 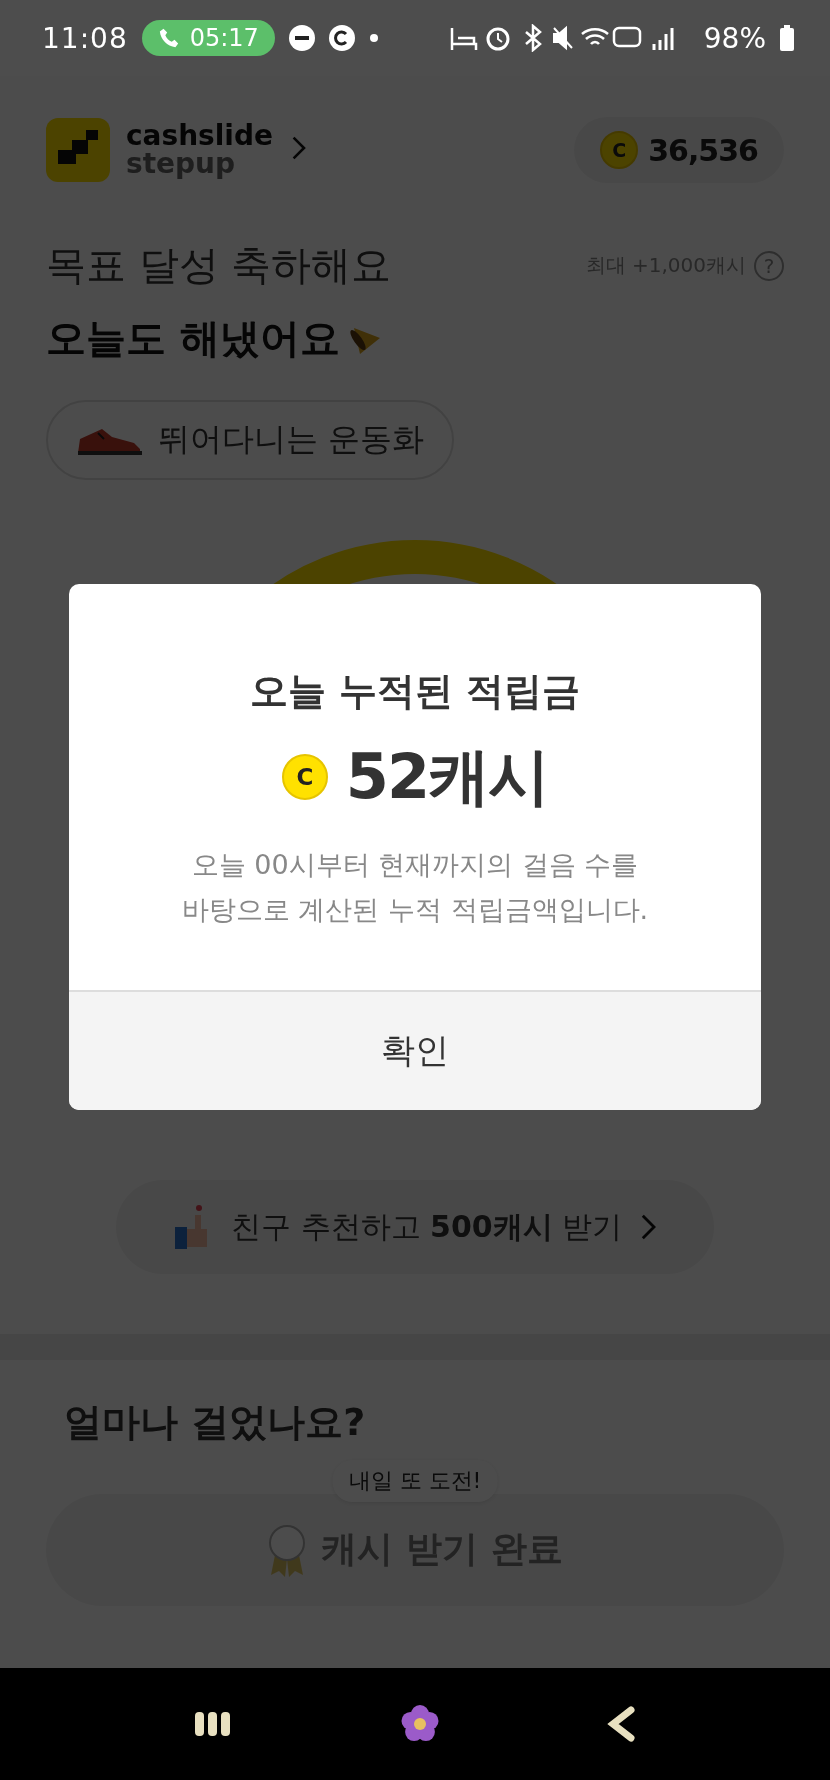 I want to click on battery-icon, so click(x=787, y=38).